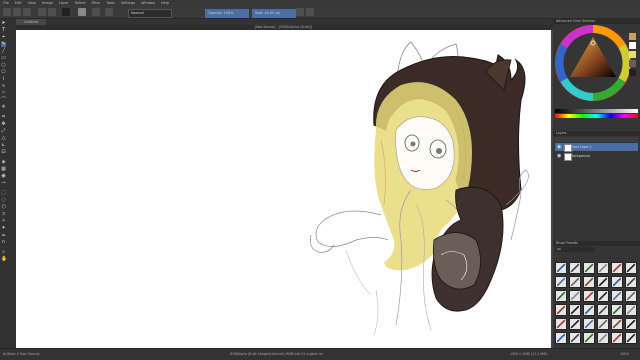 This screenshot has width=640, height=360. I want to click on pan-icon: ✋, so click(4, 259).